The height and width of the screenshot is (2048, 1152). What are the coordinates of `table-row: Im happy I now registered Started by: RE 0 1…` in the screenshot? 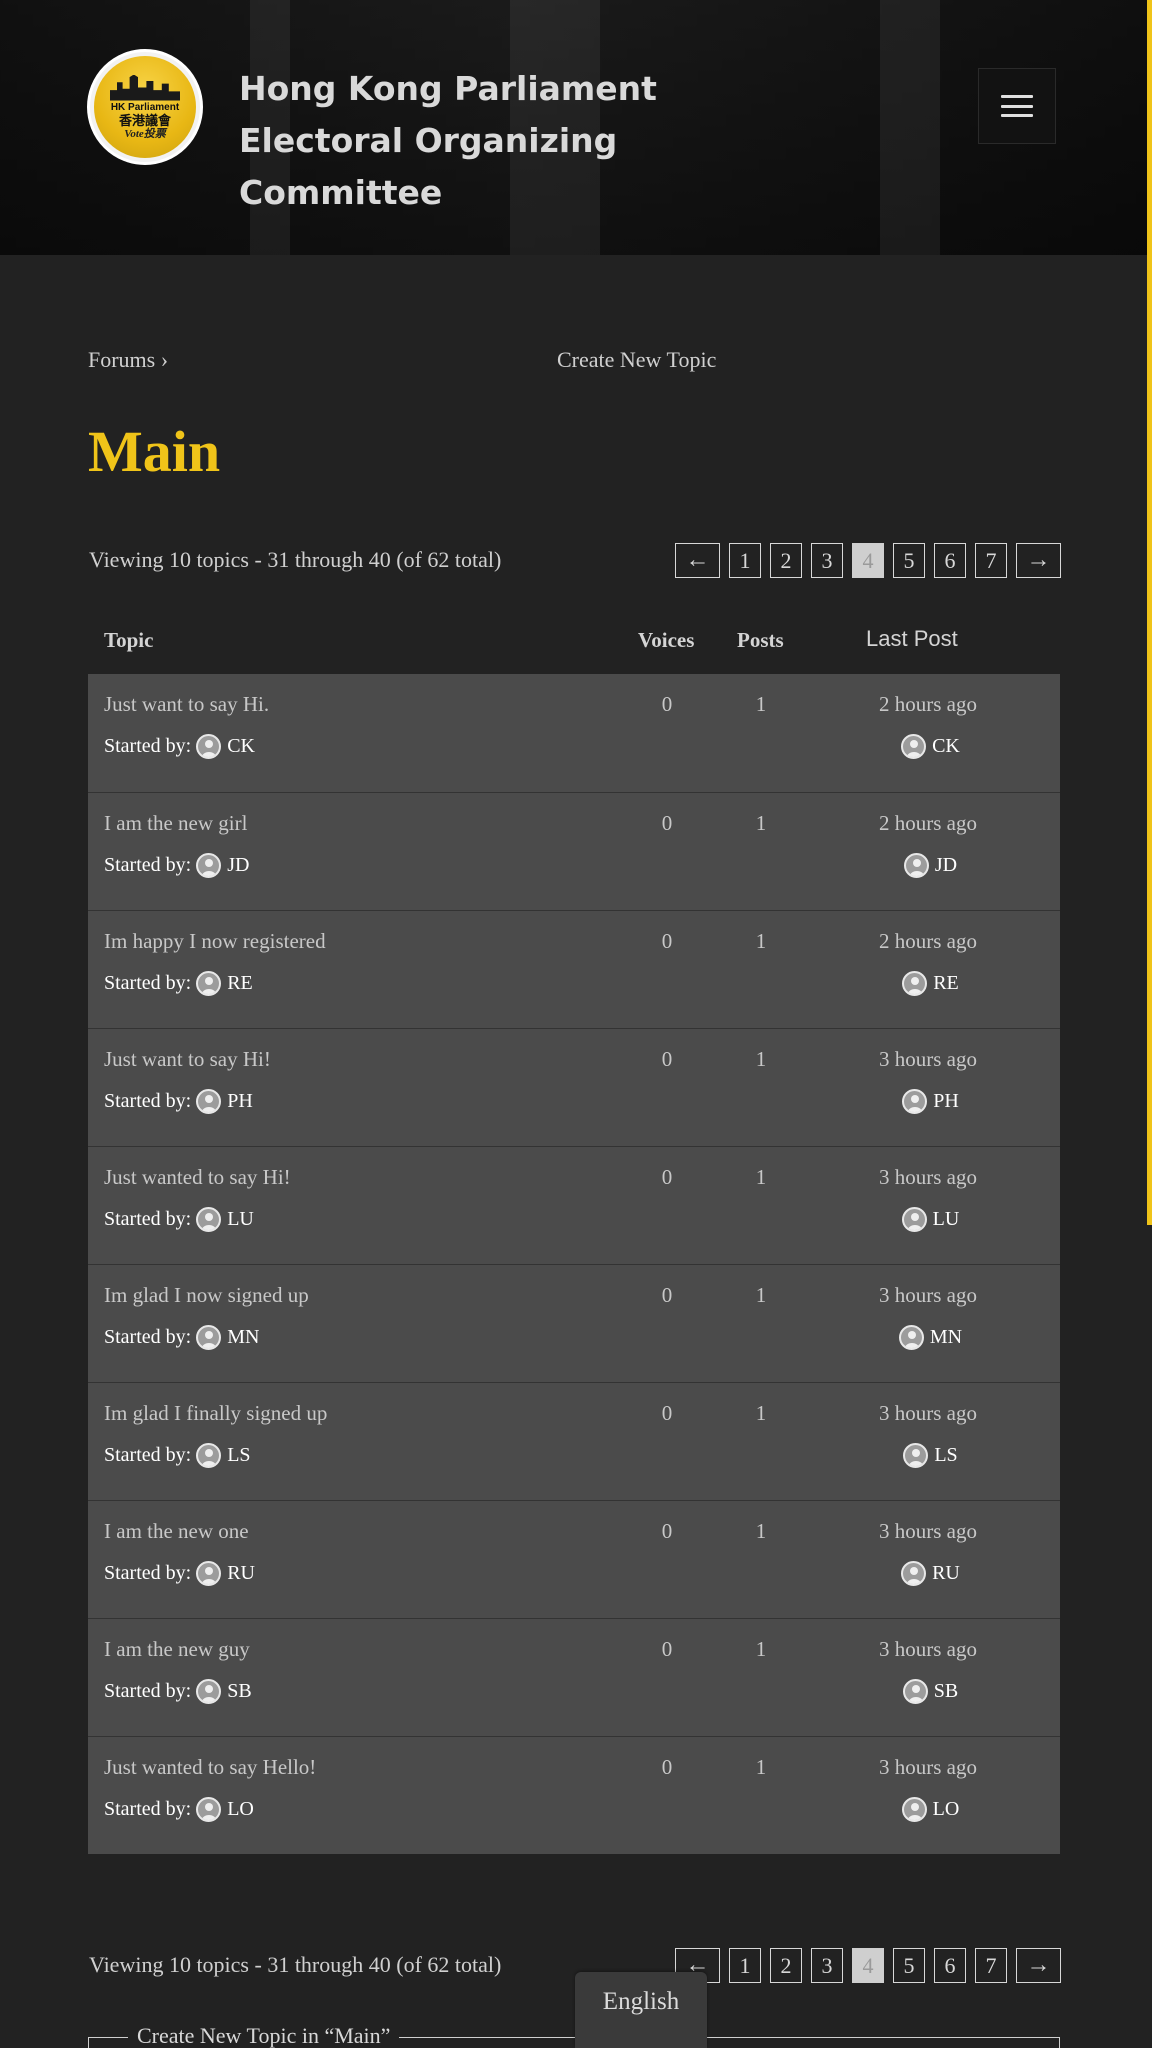 It's located at (574, 969).